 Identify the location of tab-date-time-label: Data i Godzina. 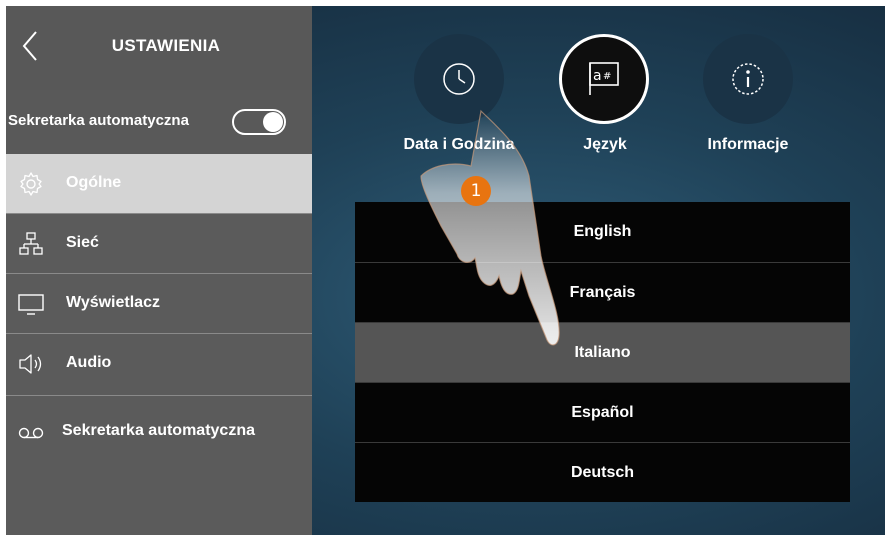
(459, 144).